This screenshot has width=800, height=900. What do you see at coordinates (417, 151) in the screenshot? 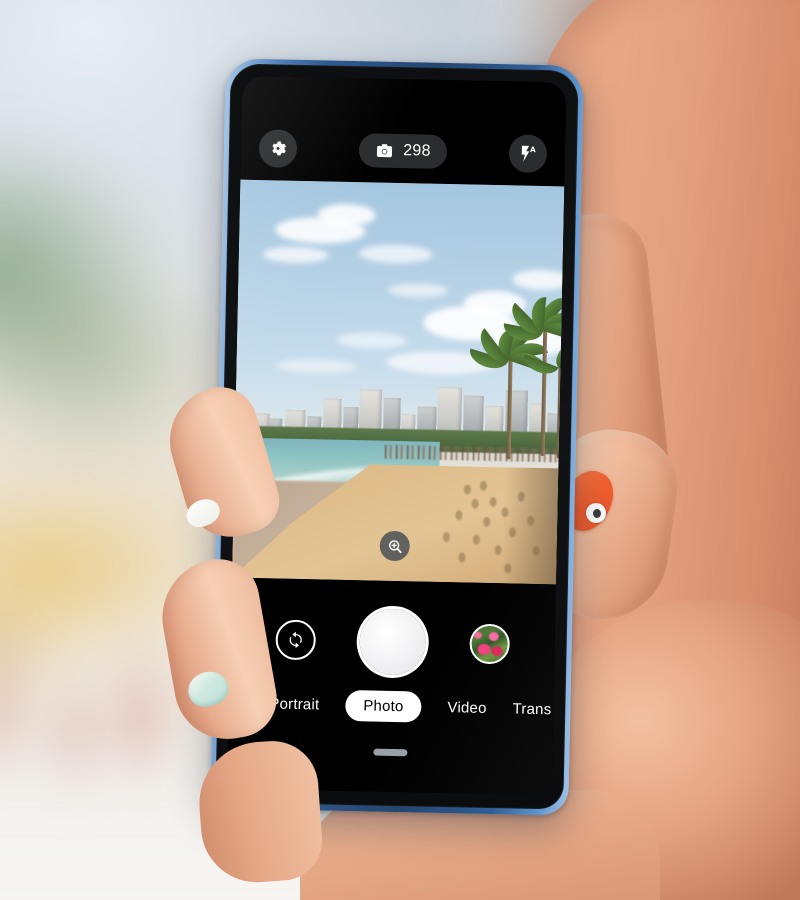
I see `photo-count-value: 298` at bounding box center [417, 151].